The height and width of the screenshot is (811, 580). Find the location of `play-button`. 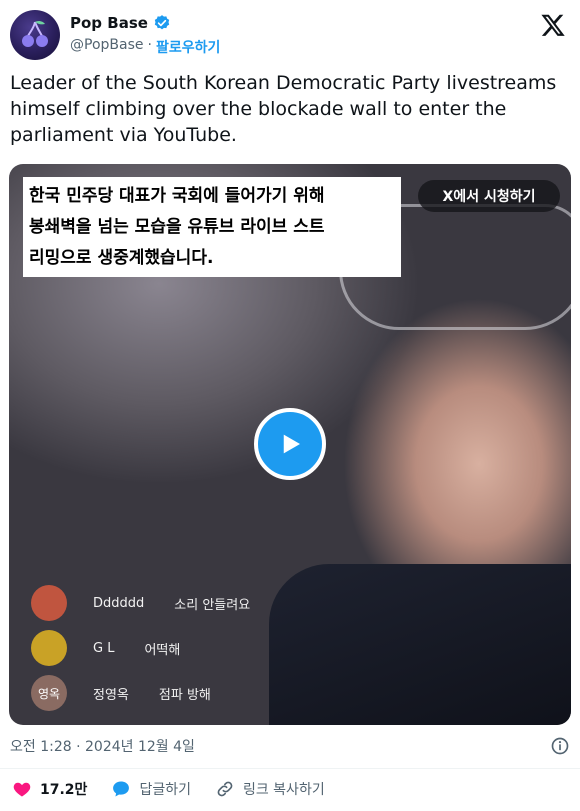

play-button is located at coordinates (290, 444).